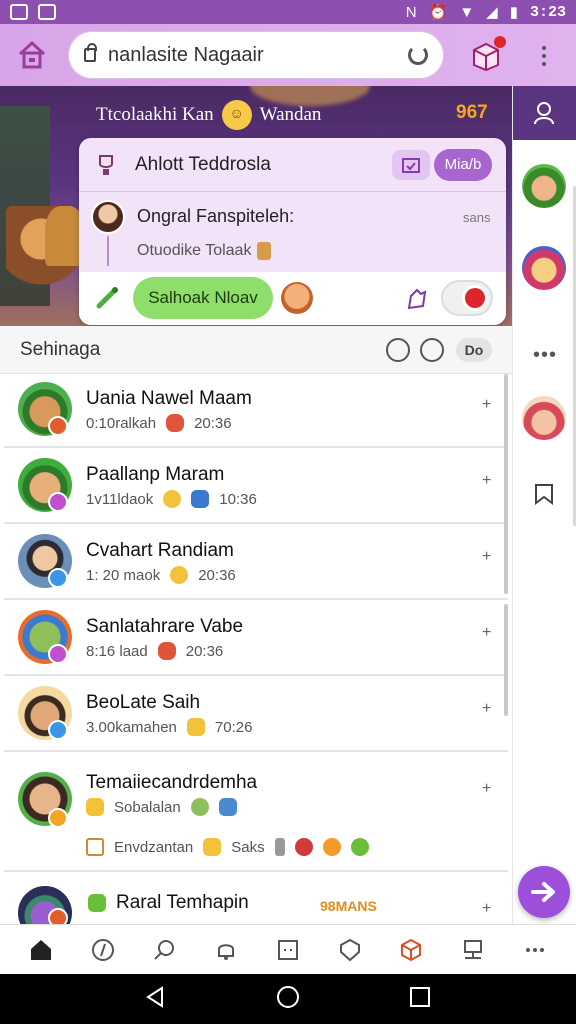 Image resolution: width=576 pixels, height=1024 pixels. I want to click on chat-row: Paallanp Maram 1v11ldaok 10:36 +, so click(256, 487).